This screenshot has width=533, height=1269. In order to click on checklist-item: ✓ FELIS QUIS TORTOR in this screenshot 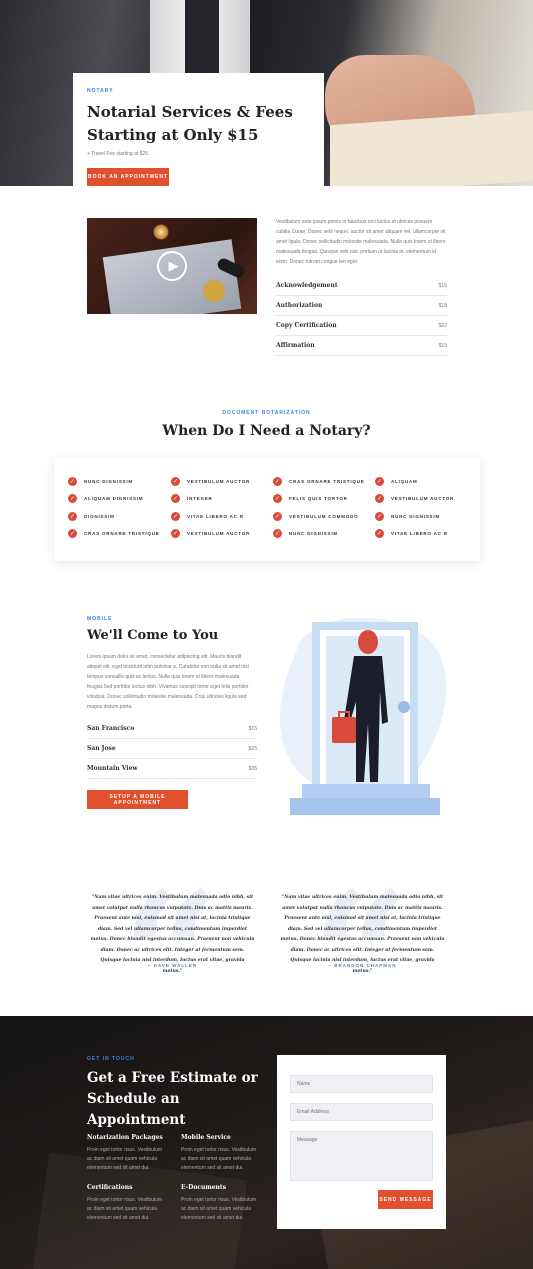, I will do `click(310, 498)`.